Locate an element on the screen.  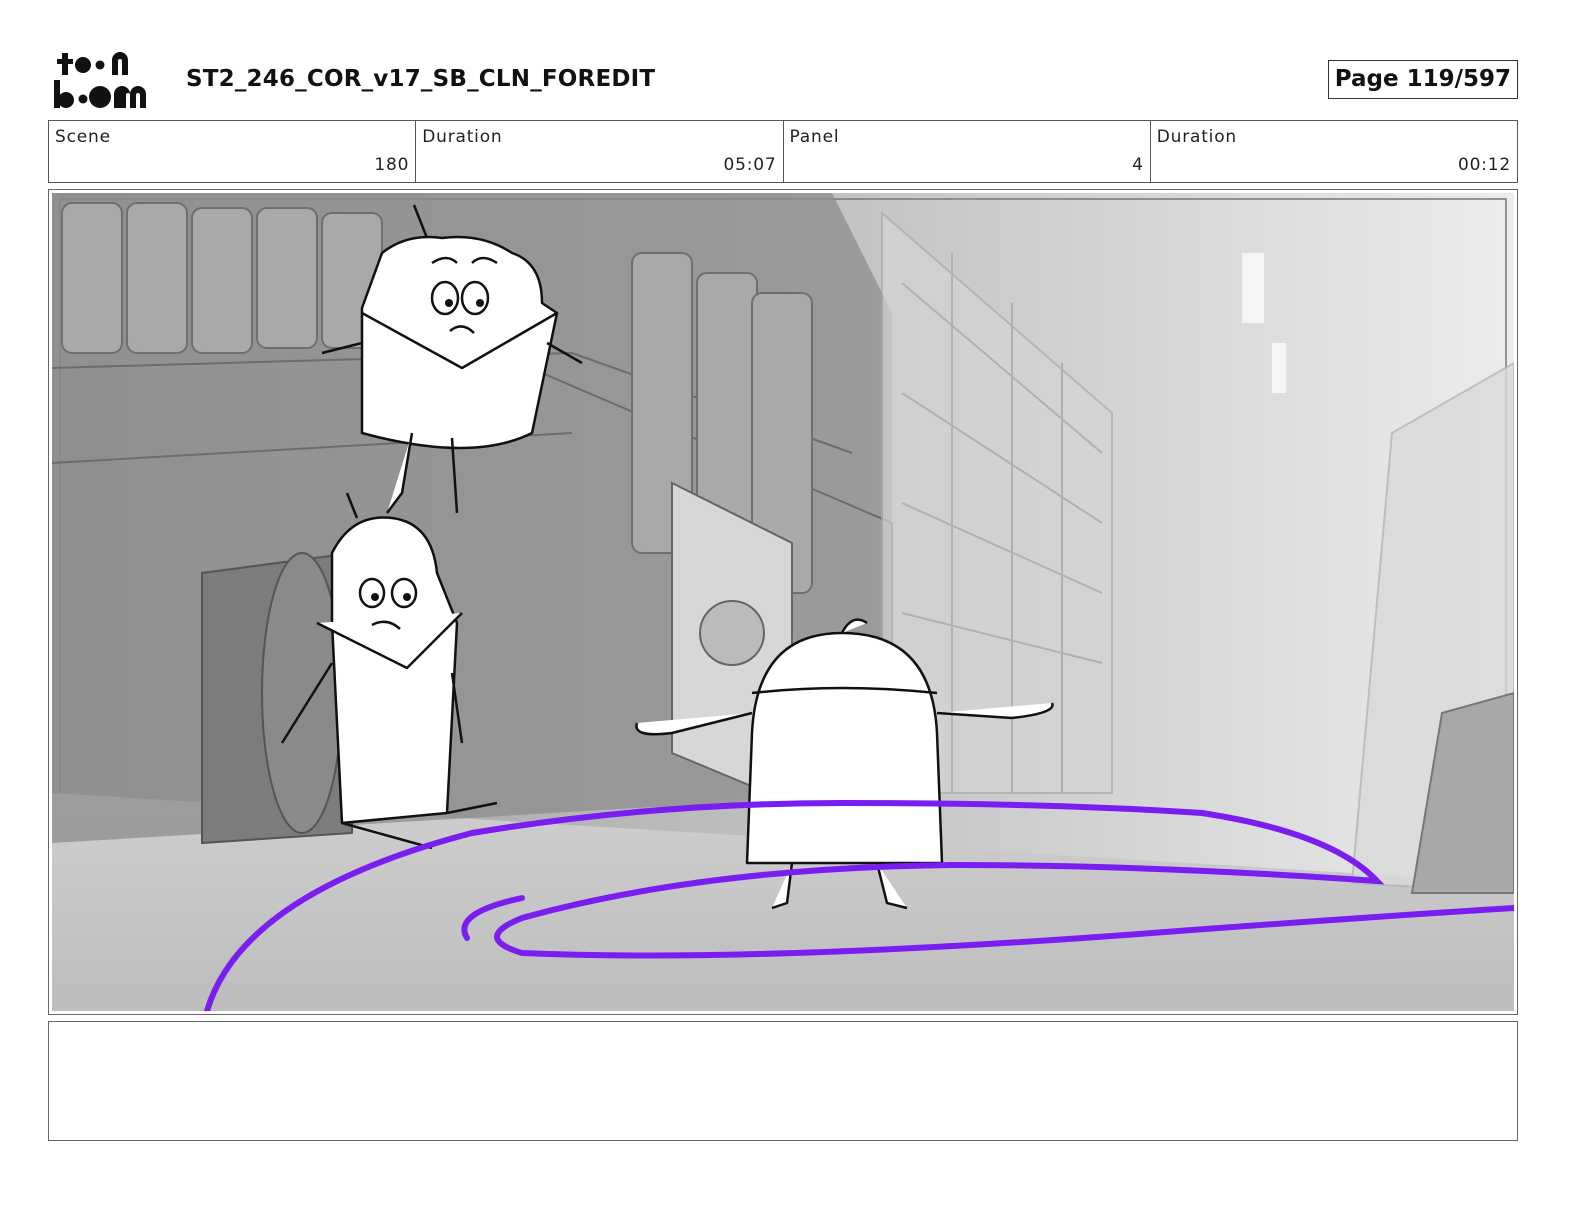
scene-label: Scene is located at coordinates (83, 137).